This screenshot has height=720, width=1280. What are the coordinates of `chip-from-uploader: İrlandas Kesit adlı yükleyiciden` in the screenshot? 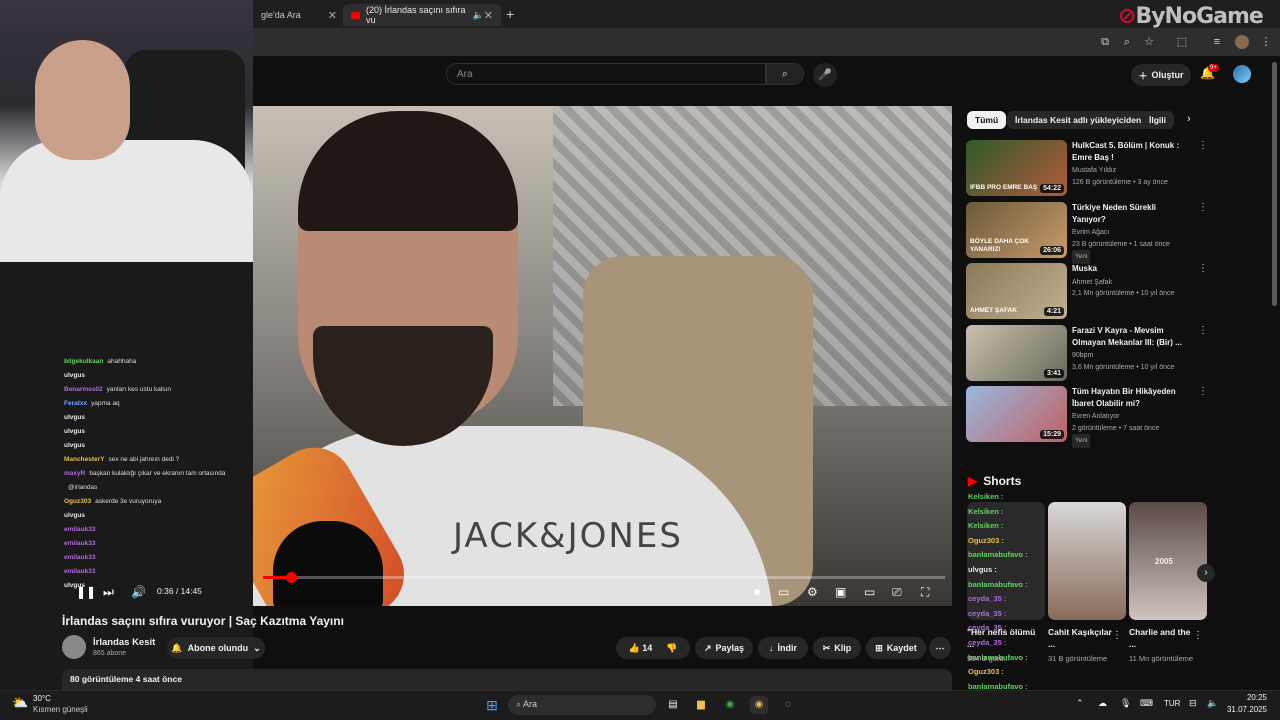 It's located at (1078, 120).